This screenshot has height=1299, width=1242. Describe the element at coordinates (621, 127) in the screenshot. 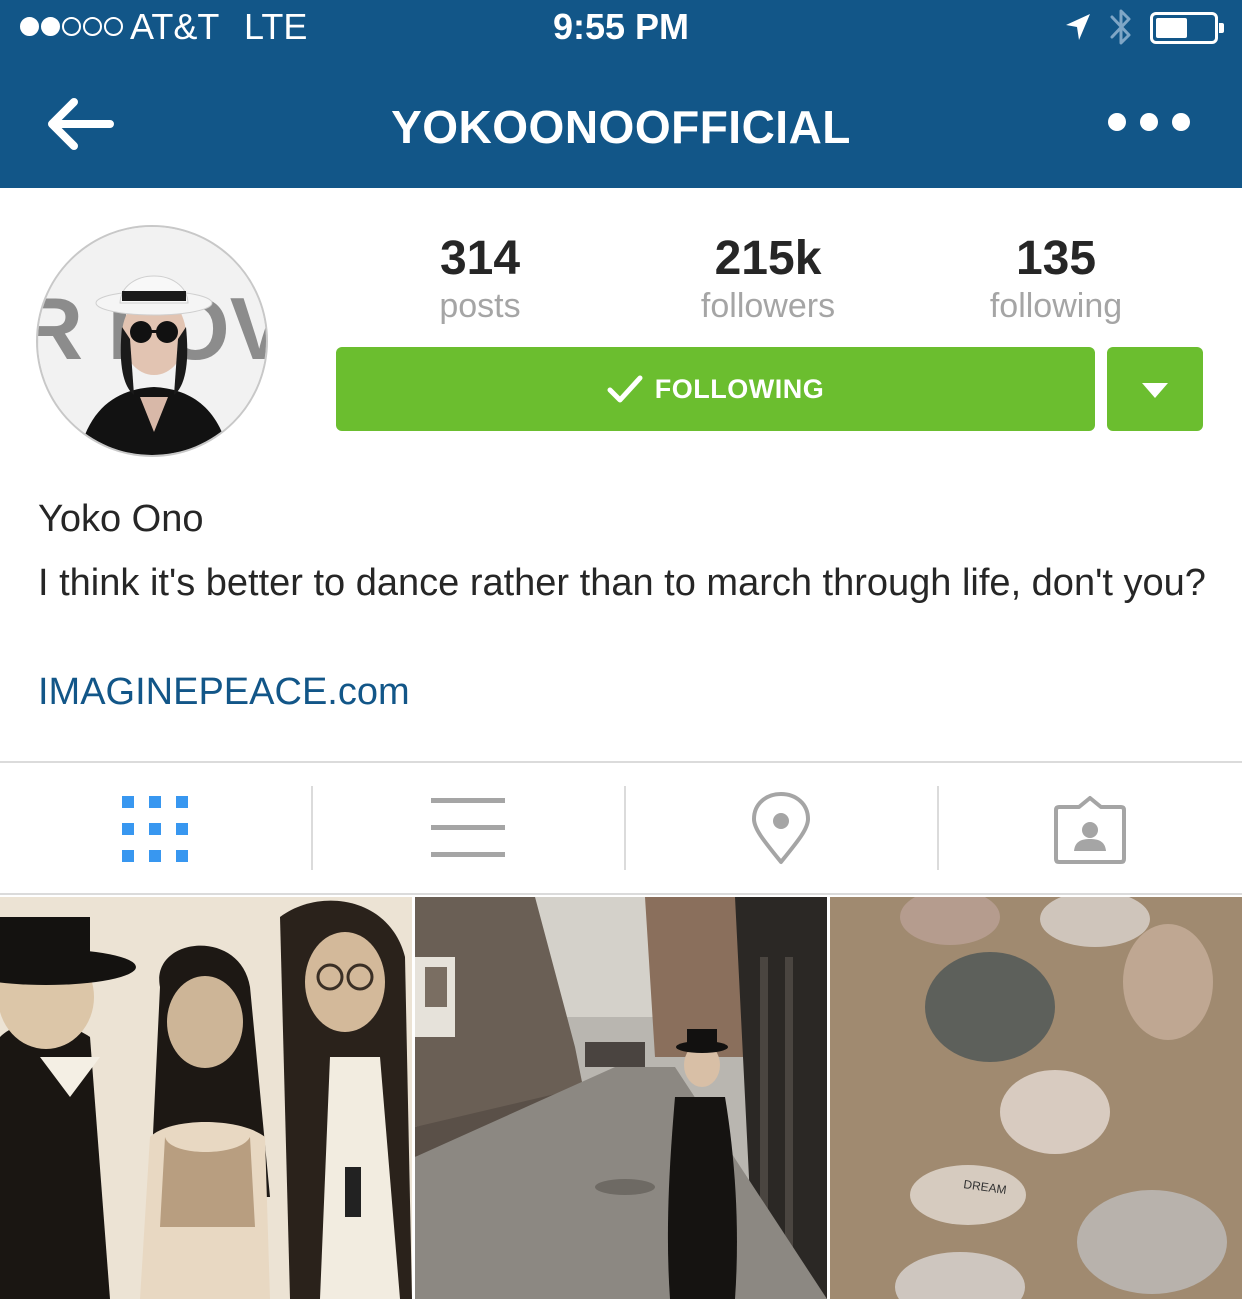

I see `page-title: YOKOONOOFFICIAL` at that location.